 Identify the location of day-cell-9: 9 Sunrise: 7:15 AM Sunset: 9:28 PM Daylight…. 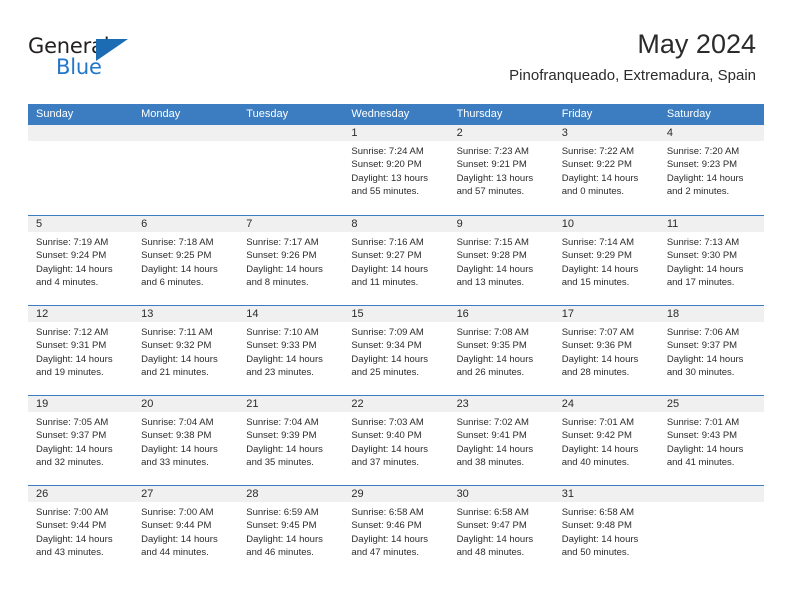
(501, 260).